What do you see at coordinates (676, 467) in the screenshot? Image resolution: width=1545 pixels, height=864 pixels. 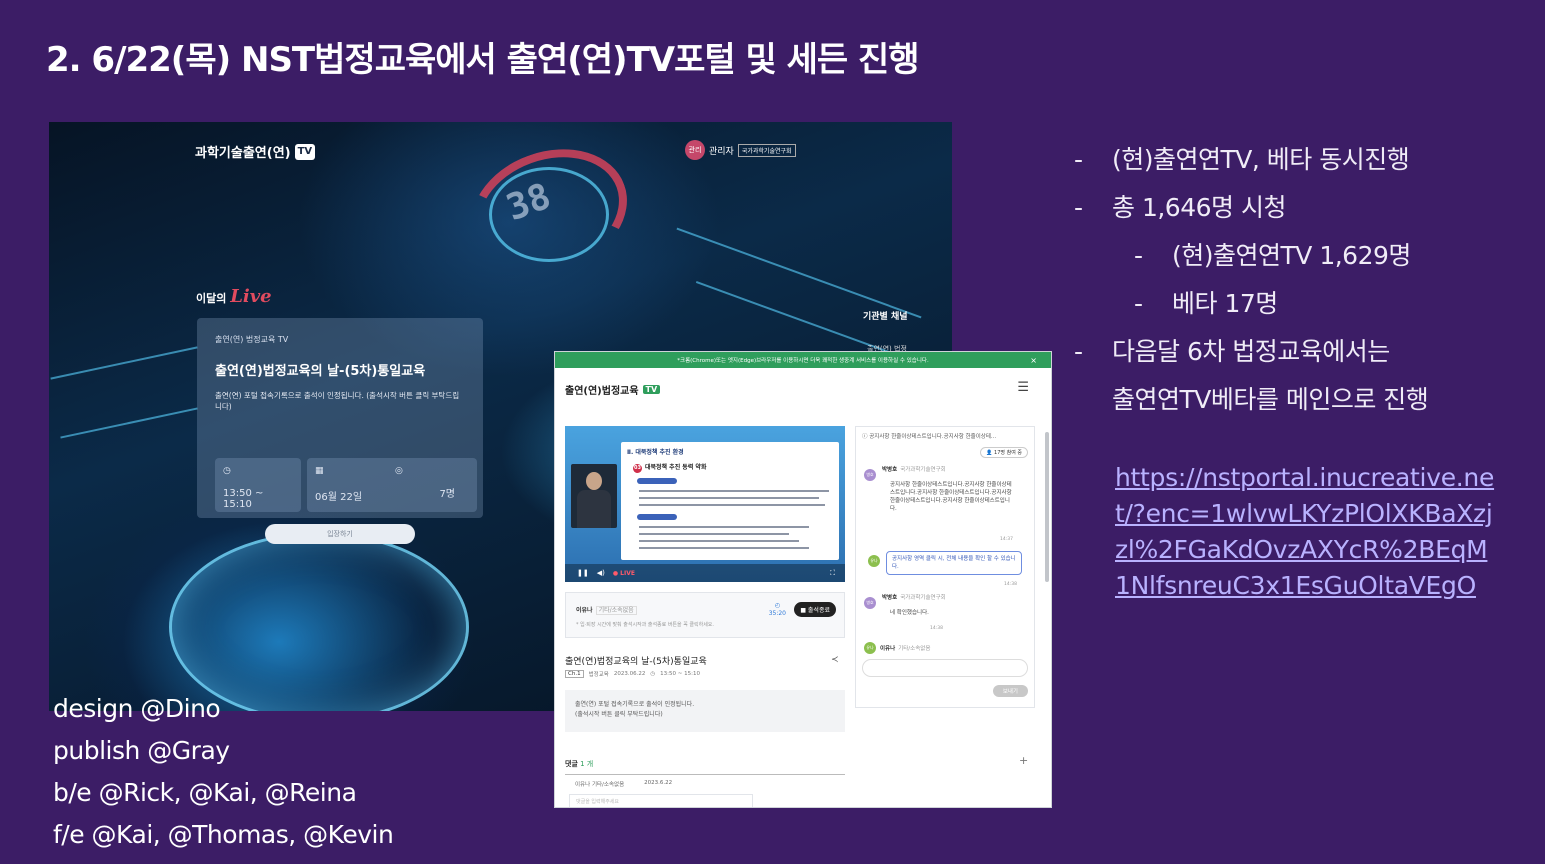 I see `slide-subheading-text: 대북정책 추진 동력 약화` at bounding box center [676, 467].